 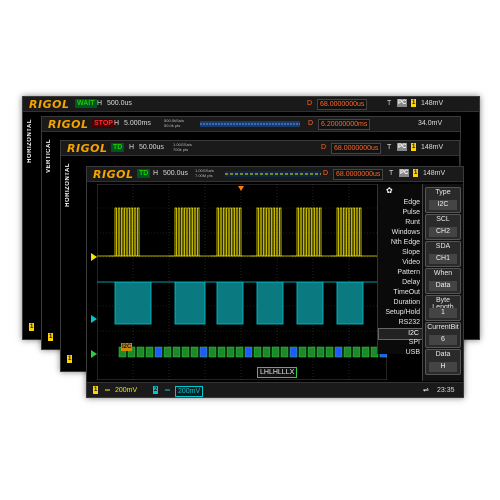 What do you see at coordinates (401, 233) in the screenshot?
I see `trigger-type-windows: Windows` at bounding box center [401, 233].